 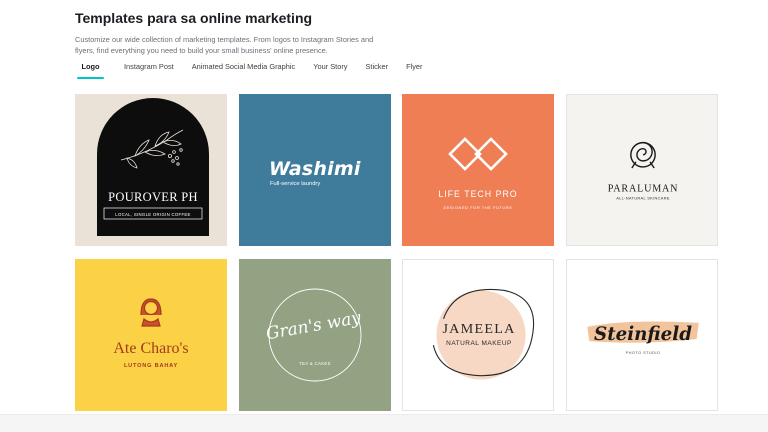 I want to click on washimi-name-text: Washimi, so click(x=315, y=169).